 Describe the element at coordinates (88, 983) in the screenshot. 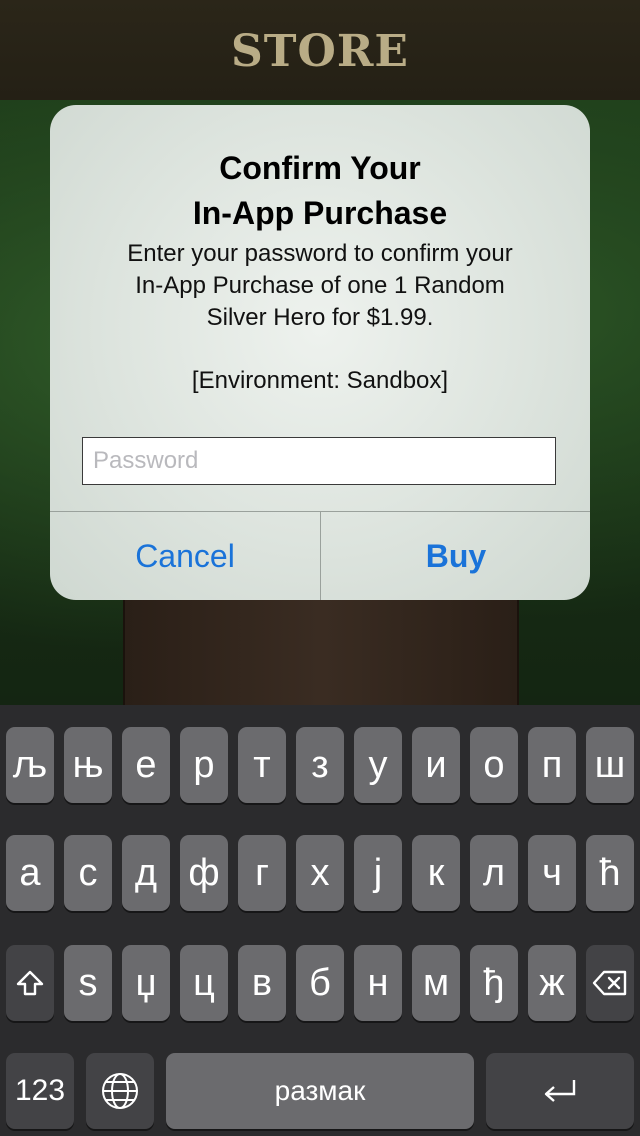

I see `key-dze: ѕ` at that location.